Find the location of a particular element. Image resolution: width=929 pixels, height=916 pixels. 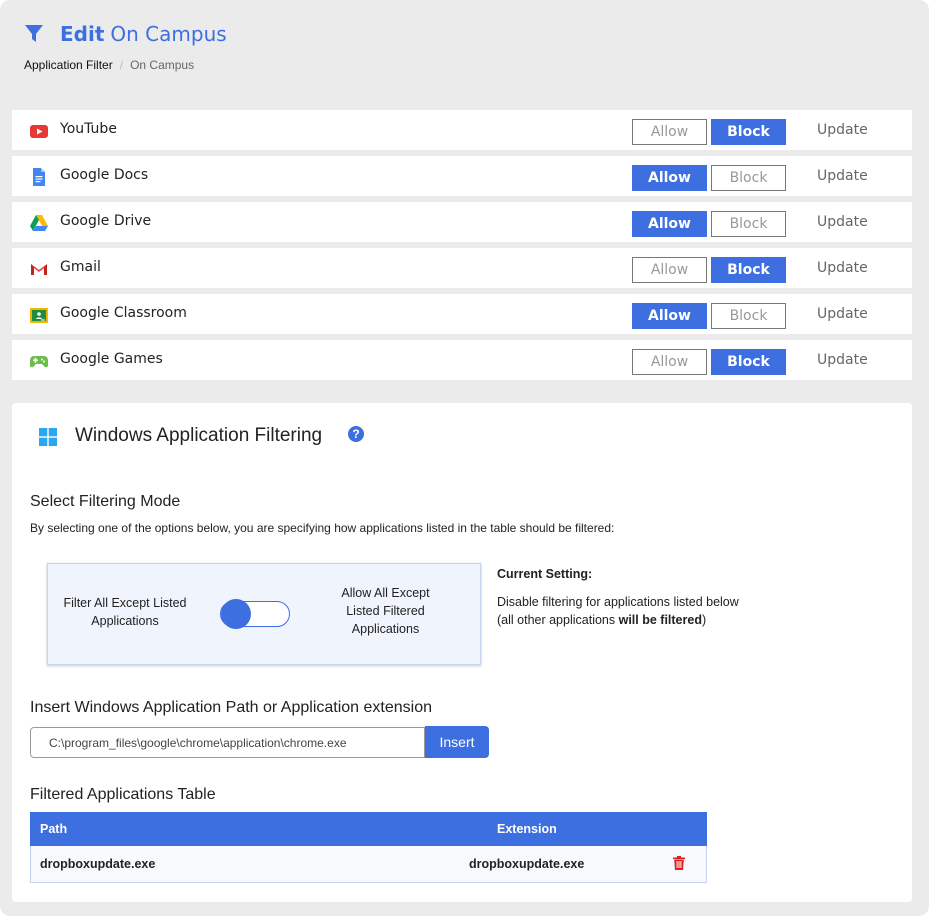

app-row-gmail: Gmail Allow Block Update is located at coordinates (462, 268).